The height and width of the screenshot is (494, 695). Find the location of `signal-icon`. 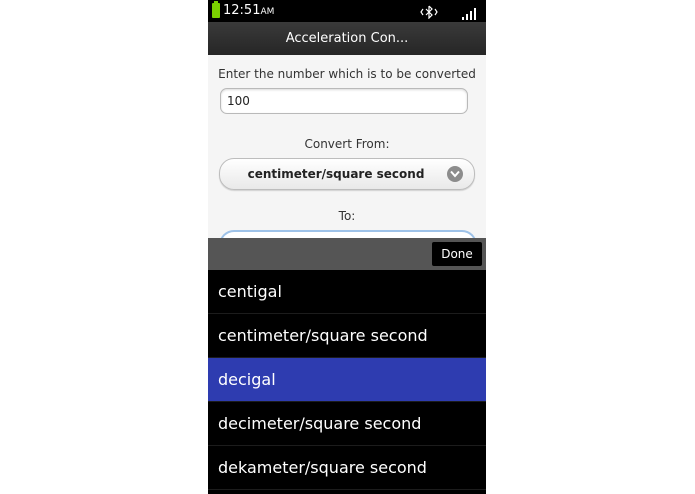

signal-icon is located at coordinates (469, 12).